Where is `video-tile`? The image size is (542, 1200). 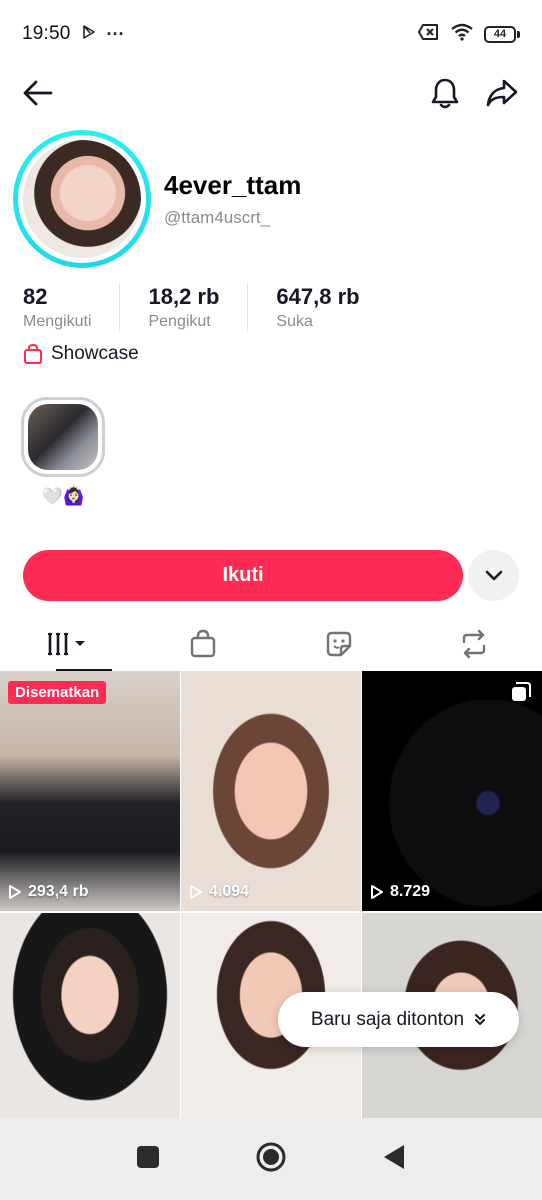 video-tile is located at coordinates (90, 1015).